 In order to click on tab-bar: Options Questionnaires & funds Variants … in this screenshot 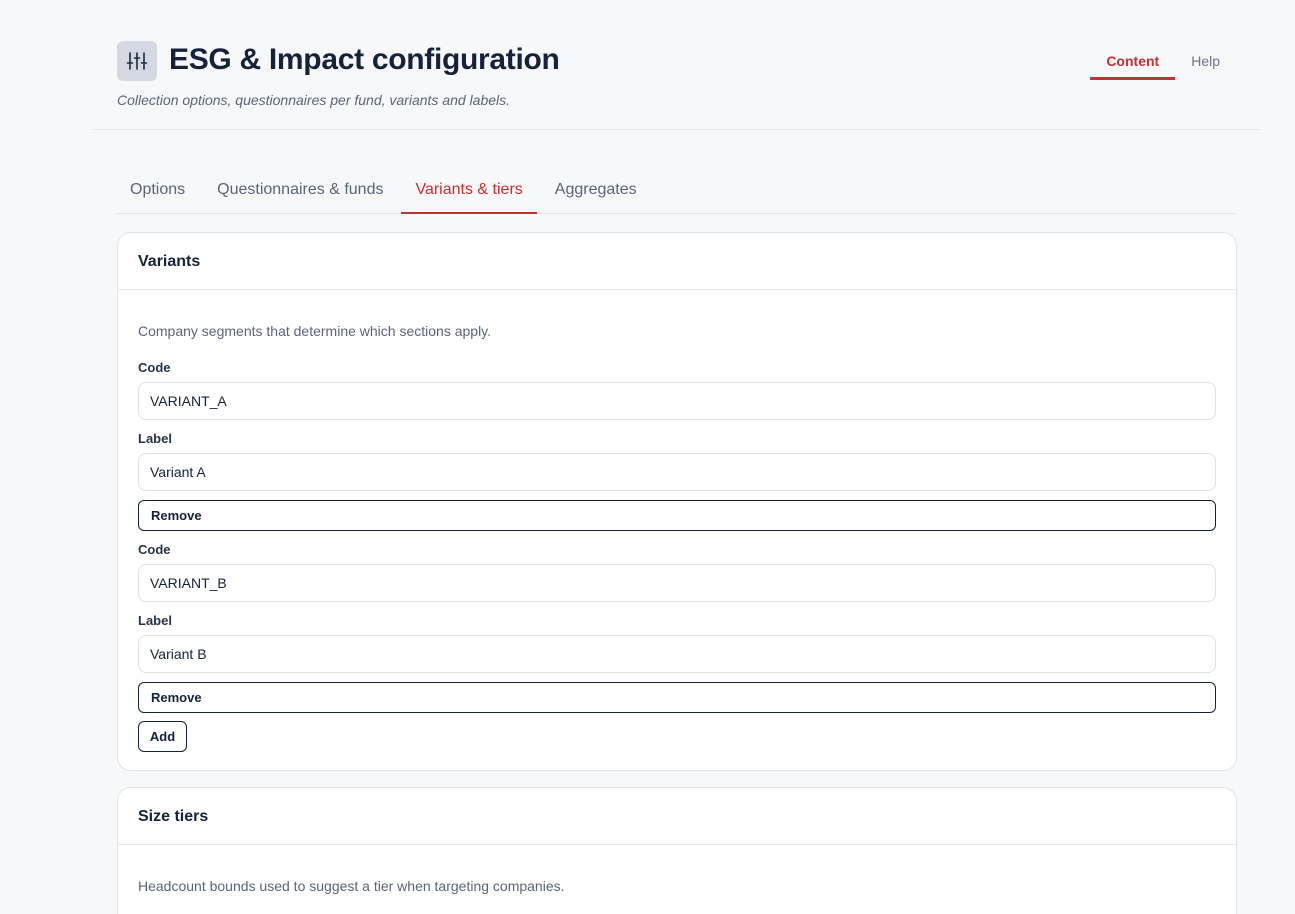, I will do `click(676, 192)`.